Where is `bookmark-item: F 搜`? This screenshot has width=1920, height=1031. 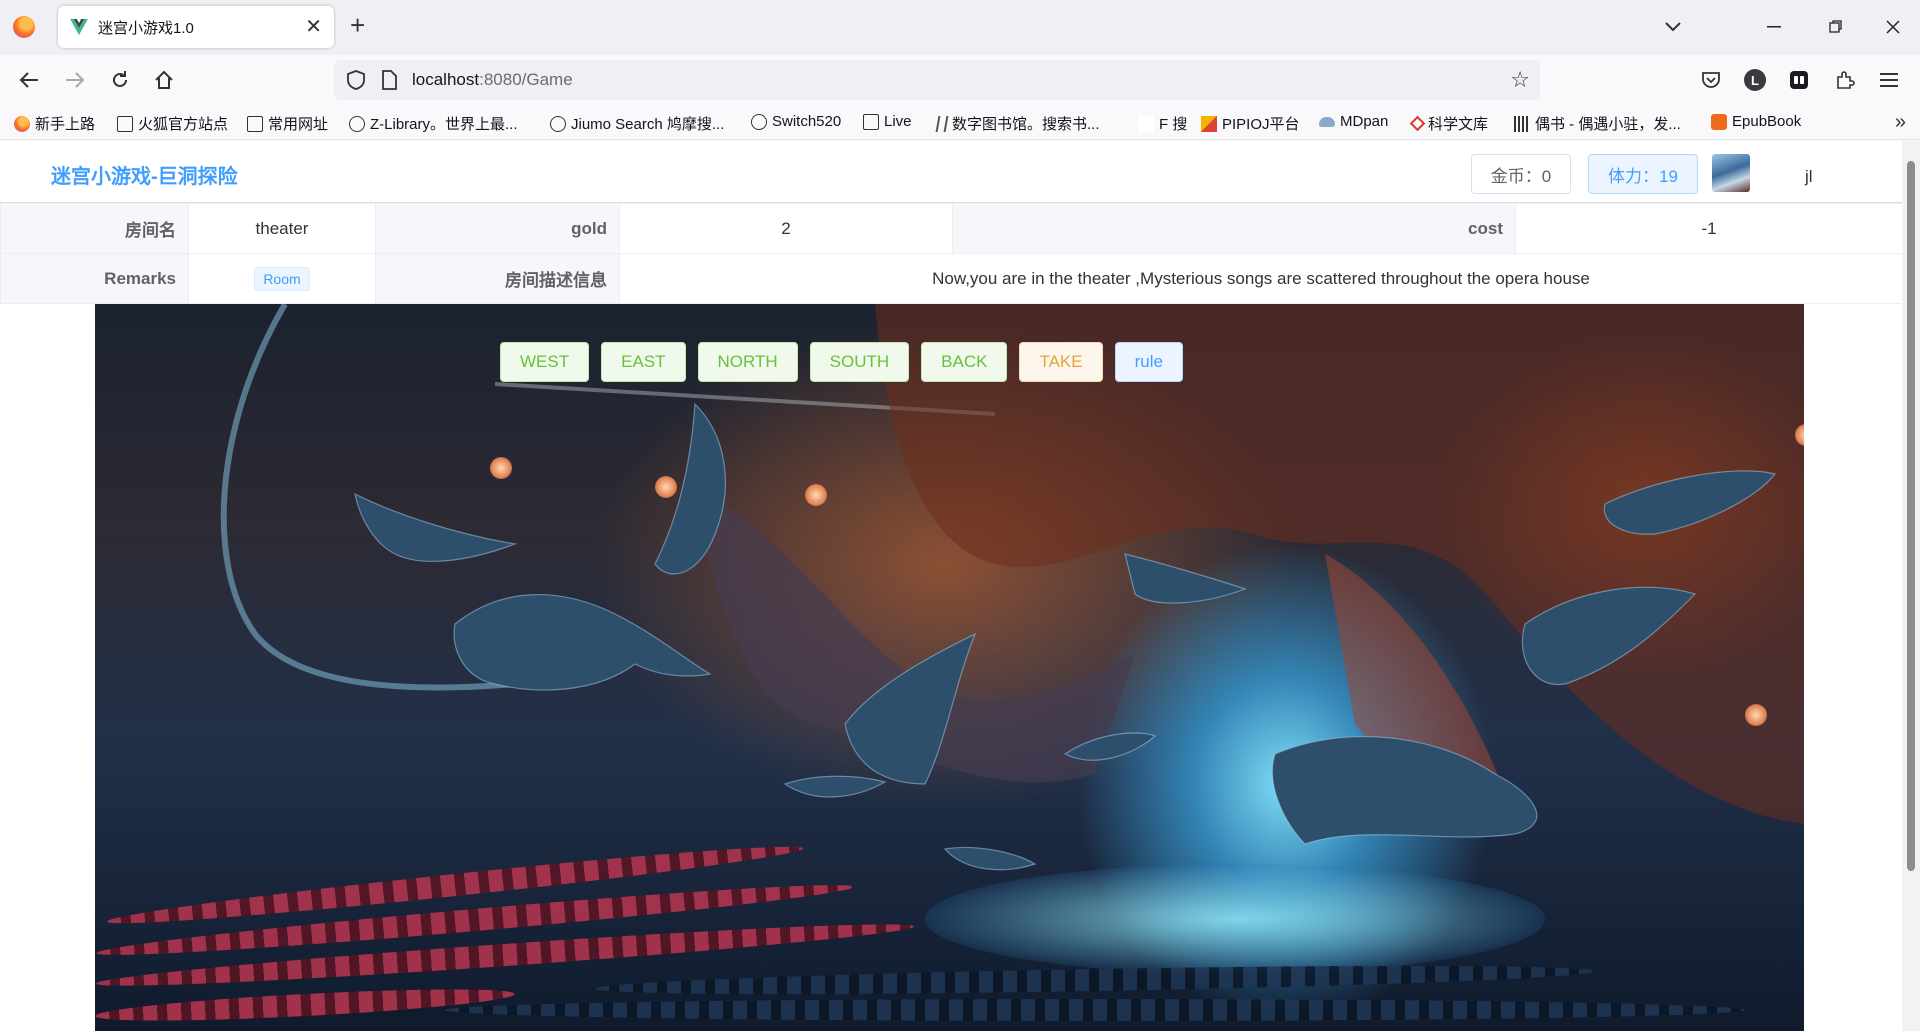
bookmark-item: F 搜 is located at coordinates (1162, 123).